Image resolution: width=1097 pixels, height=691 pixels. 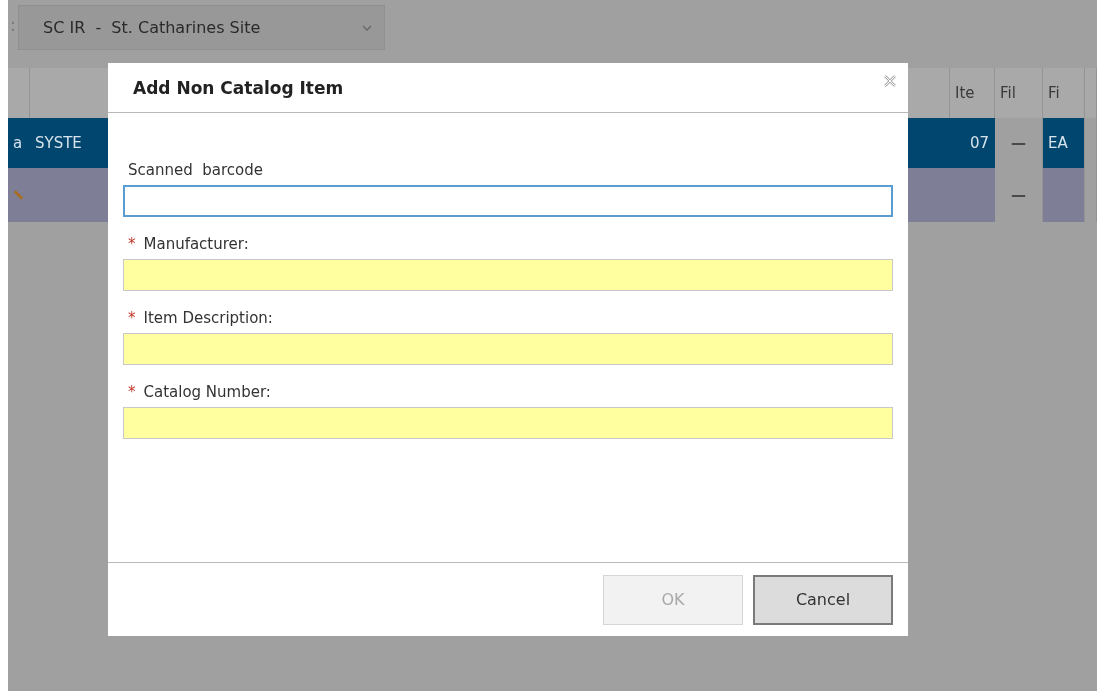 I want to click on site-select: SC IR - St. Catharines Site, so click(x=201, y=27).